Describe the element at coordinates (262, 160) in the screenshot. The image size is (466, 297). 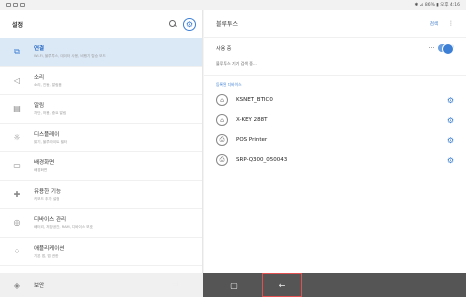
I see `device-name: SRP-Q300_050043` at that location.